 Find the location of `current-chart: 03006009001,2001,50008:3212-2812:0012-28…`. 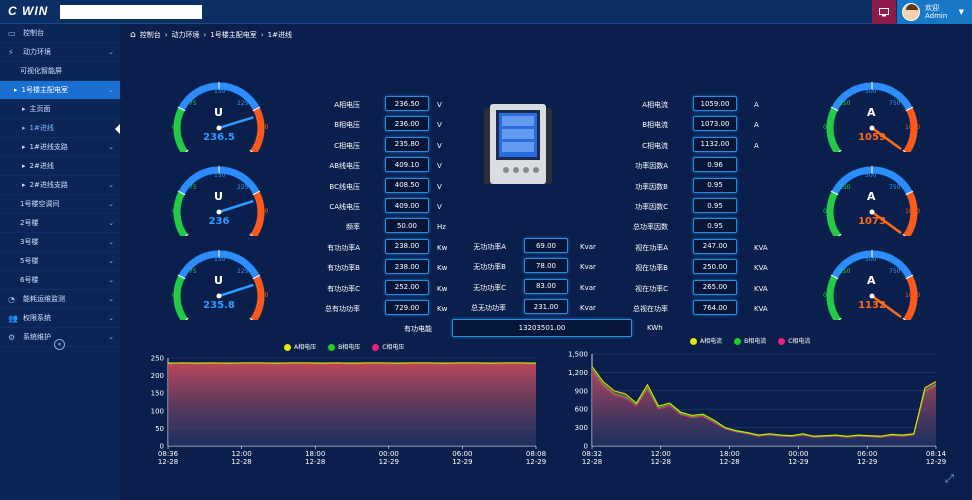

current-chart: 03006009001,2001,50008:3212-2812:0012-28… is located at coordinates (757, 409).